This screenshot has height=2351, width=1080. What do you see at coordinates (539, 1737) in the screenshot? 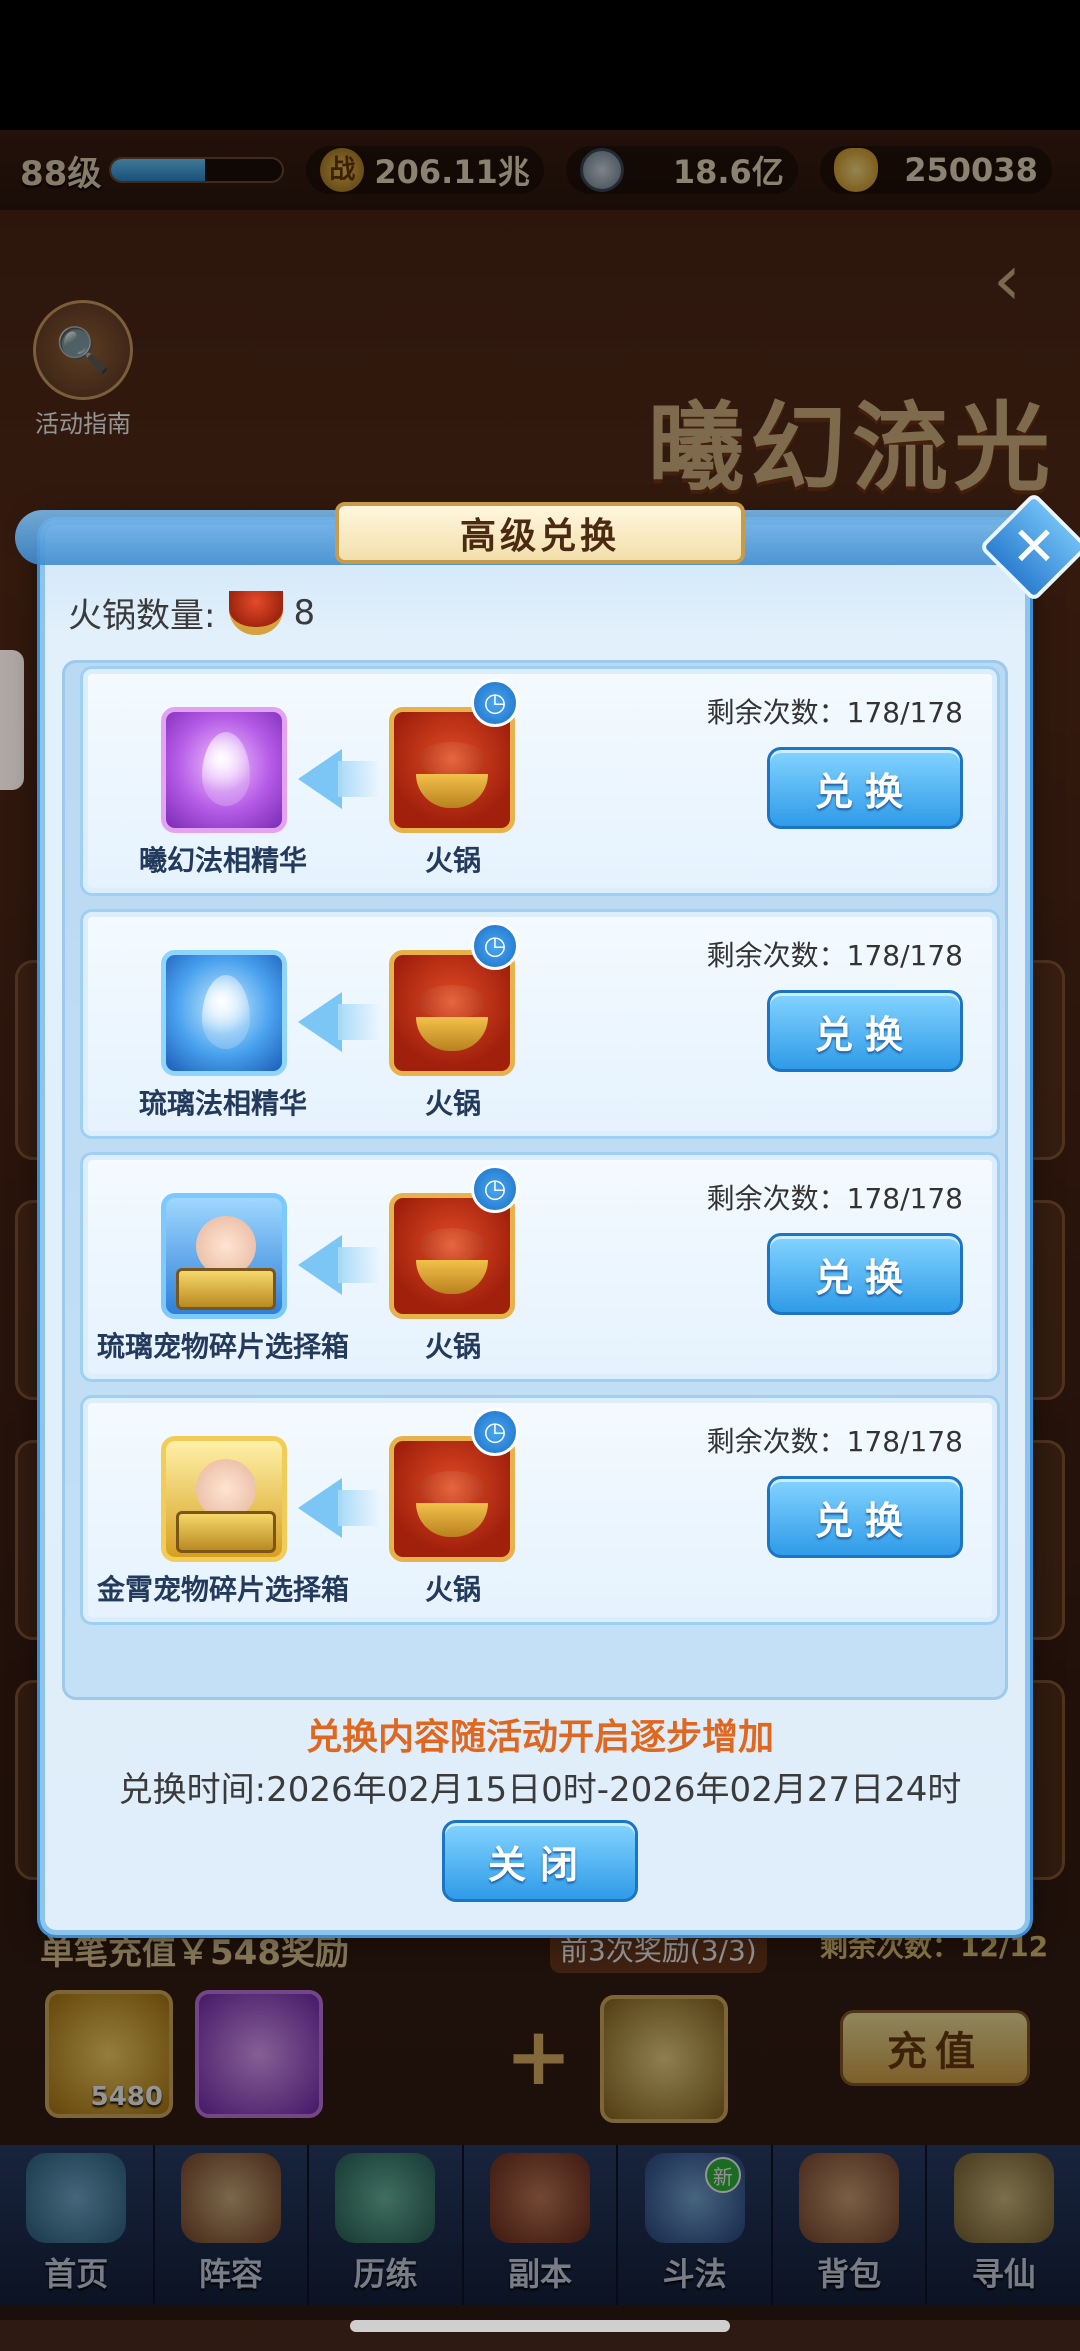
I see `exchange-notice: 兑换内容随活动开启逐步增加` at bounding box center [539, 1737].